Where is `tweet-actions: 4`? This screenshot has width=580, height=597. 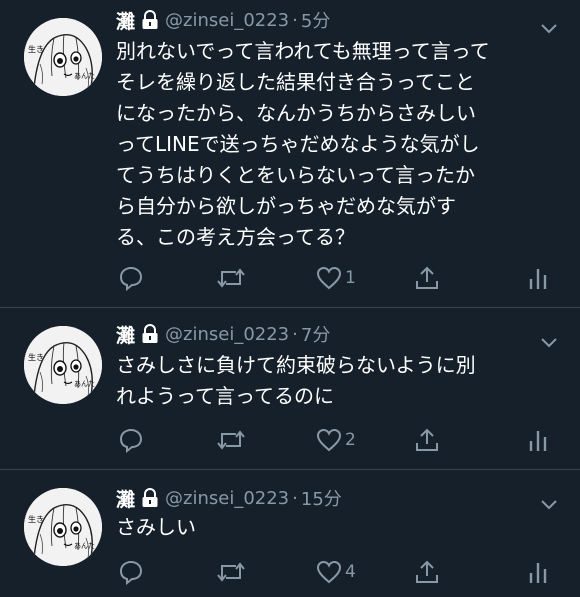 tweet-actions: 4 is located at coordinates (336, 572).